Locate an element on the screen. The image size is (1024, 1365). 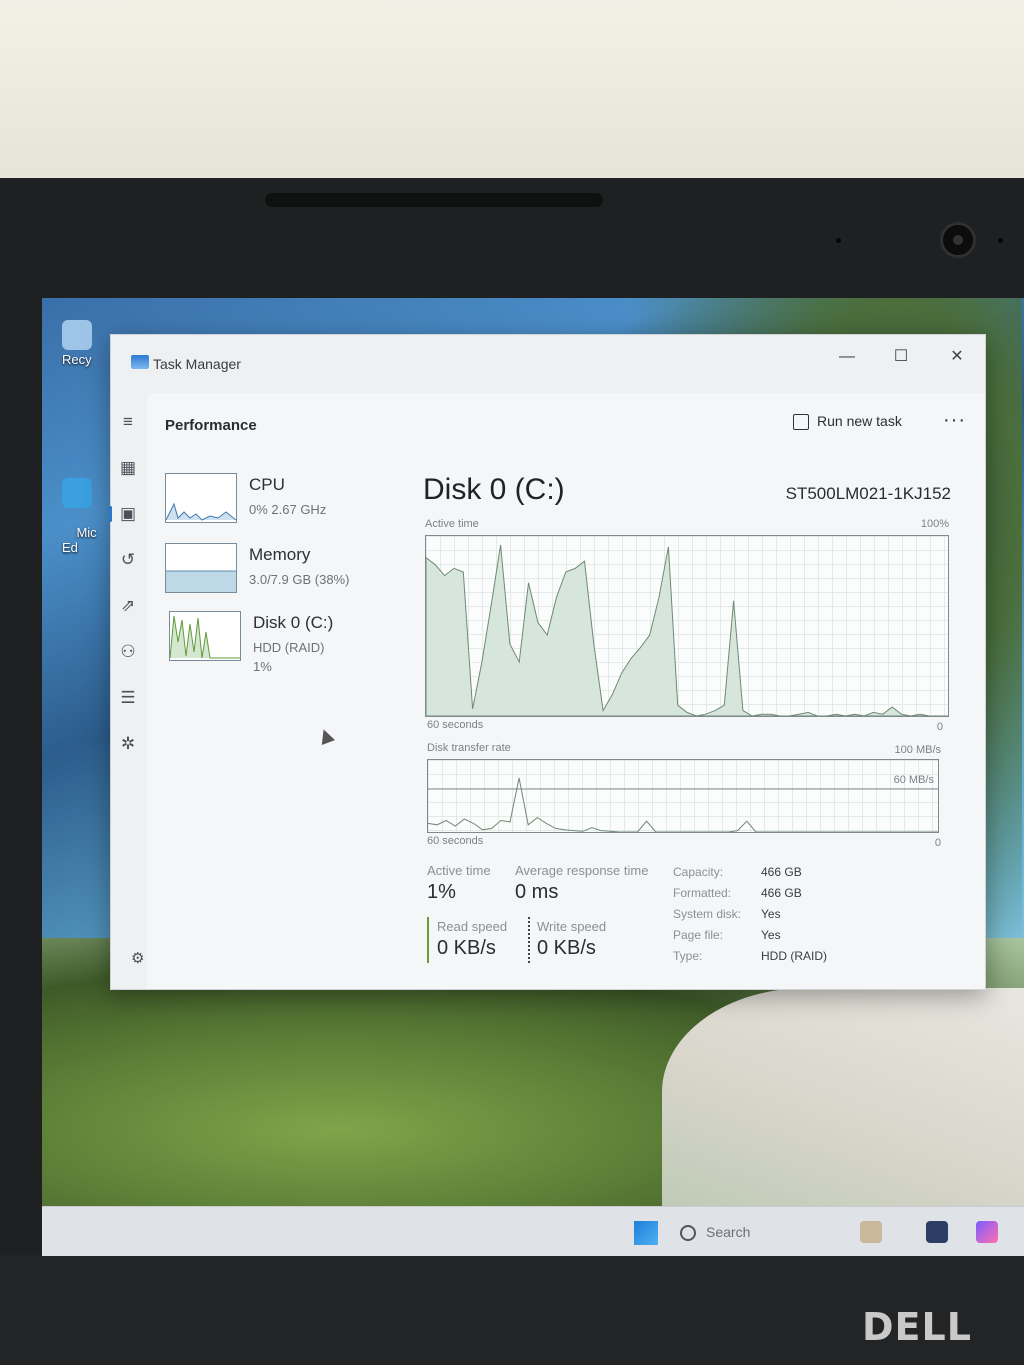
cpu-thumbnail-graph is located at coordinates (201, 498).